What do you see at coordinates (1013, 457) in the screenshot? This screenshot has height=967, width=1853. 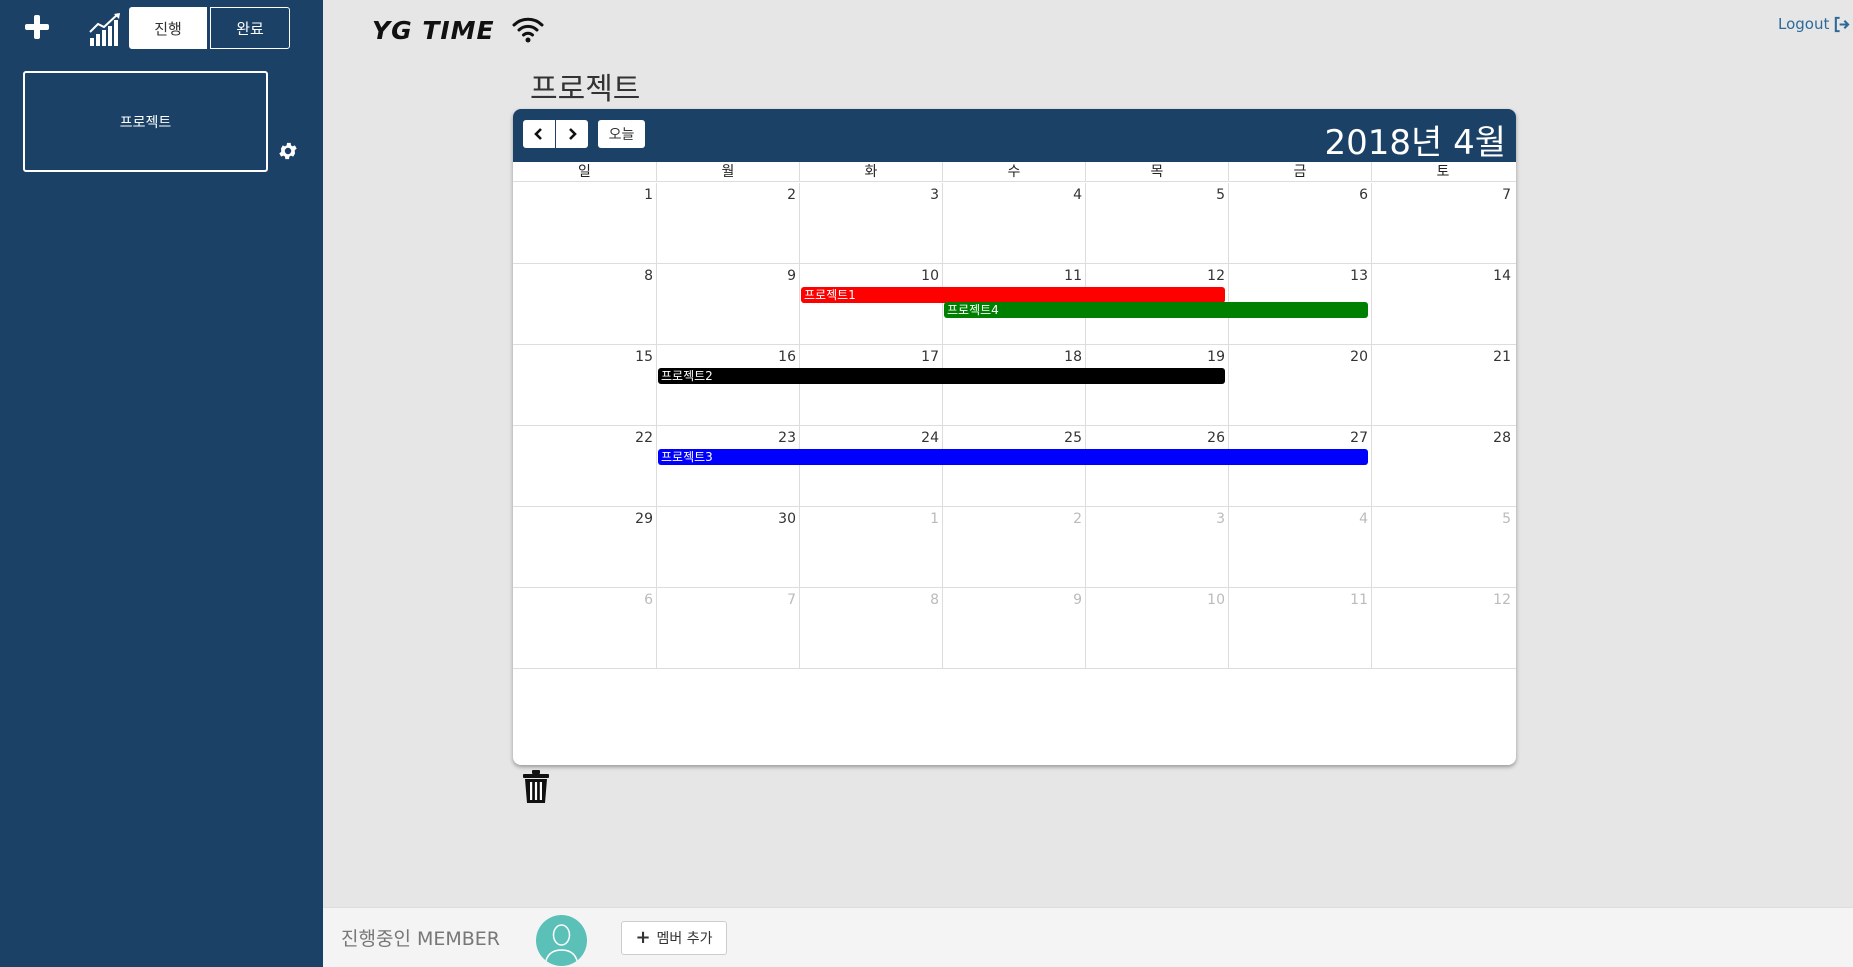 I see `calendar-event: 프로젝트3` at bounding box center [1013, 457].